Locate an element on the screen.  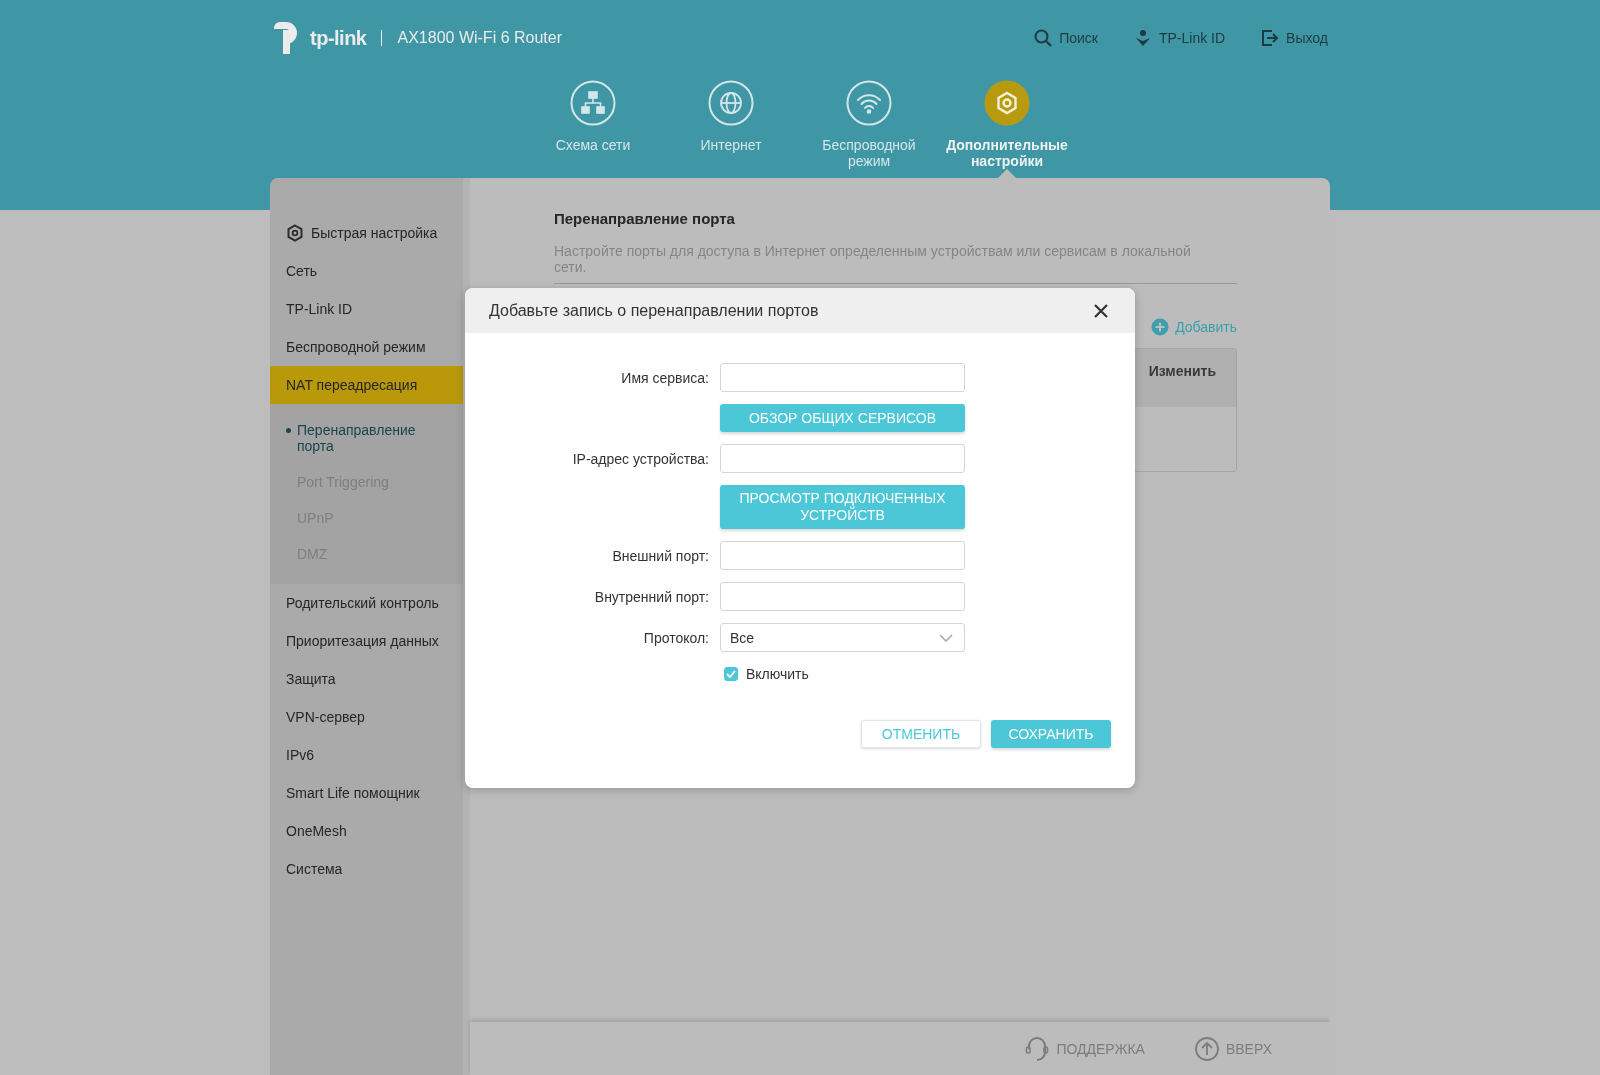
sidebar-item: Smart Life помощник is located at coordinates (366, 793).